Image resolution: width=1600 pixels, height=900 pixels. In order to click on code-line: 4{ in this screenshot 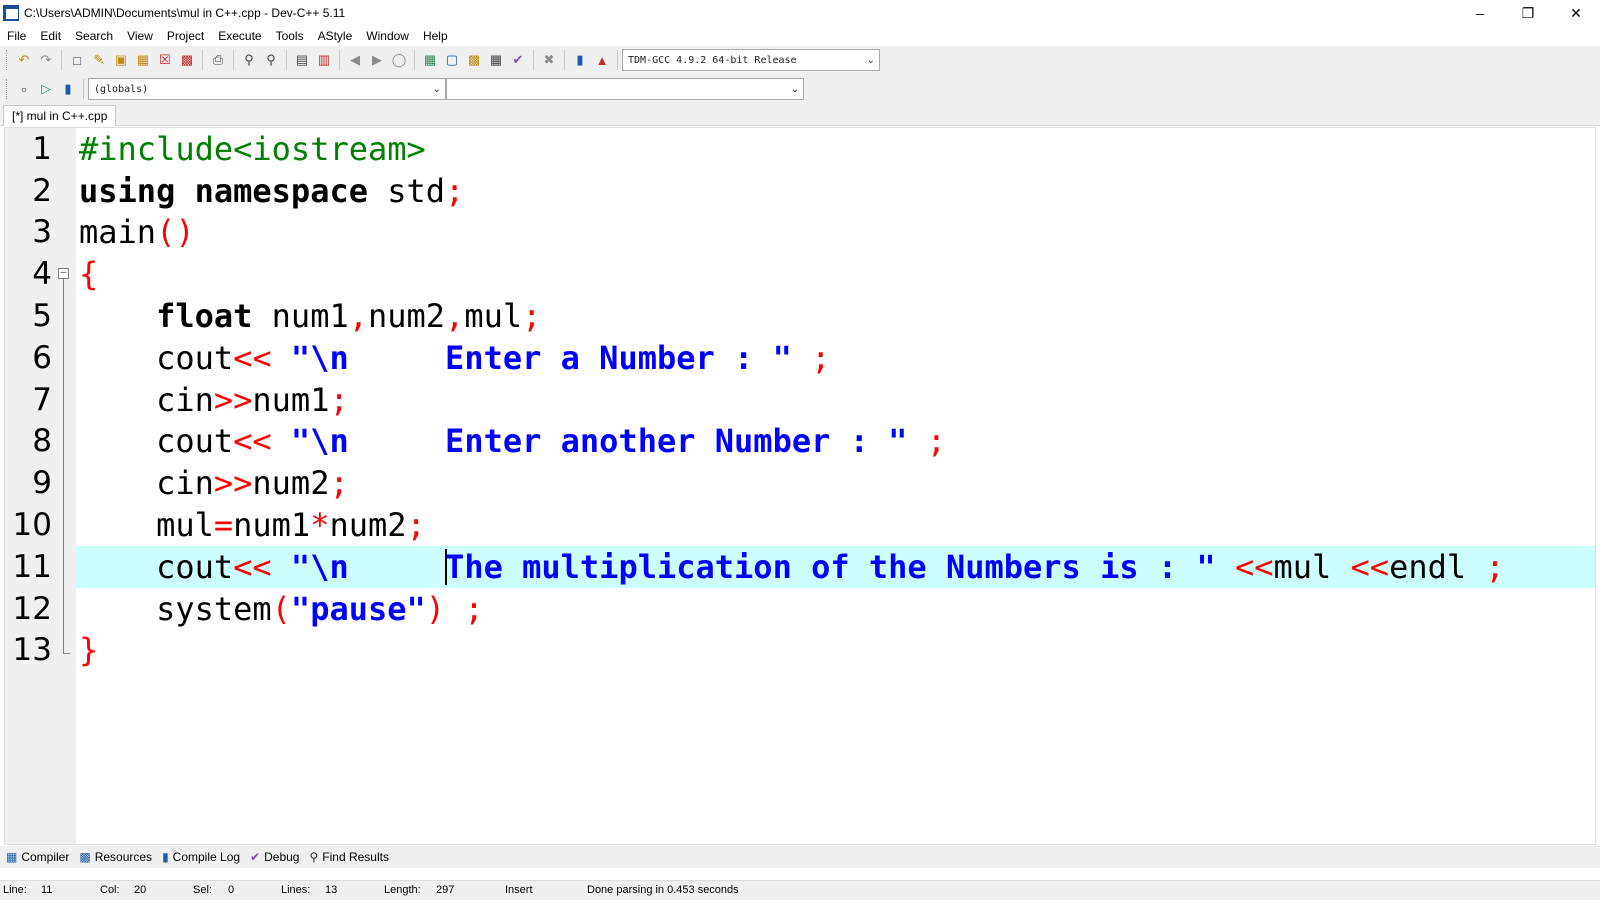, I will do `click(800, 274)`.